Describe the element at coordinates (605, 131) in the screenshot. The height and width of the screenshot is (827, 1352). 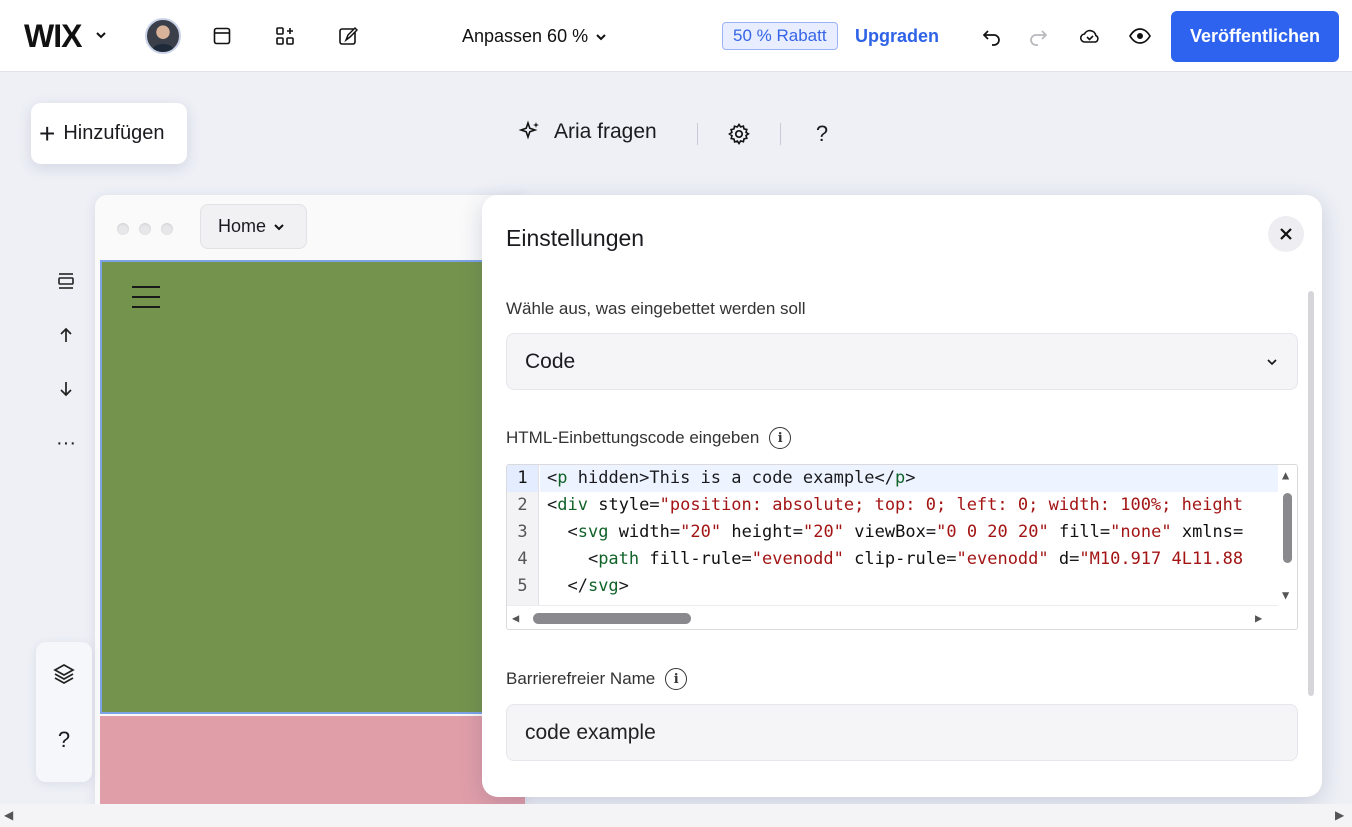
I see `aria-label: Aria fragen` at that location.